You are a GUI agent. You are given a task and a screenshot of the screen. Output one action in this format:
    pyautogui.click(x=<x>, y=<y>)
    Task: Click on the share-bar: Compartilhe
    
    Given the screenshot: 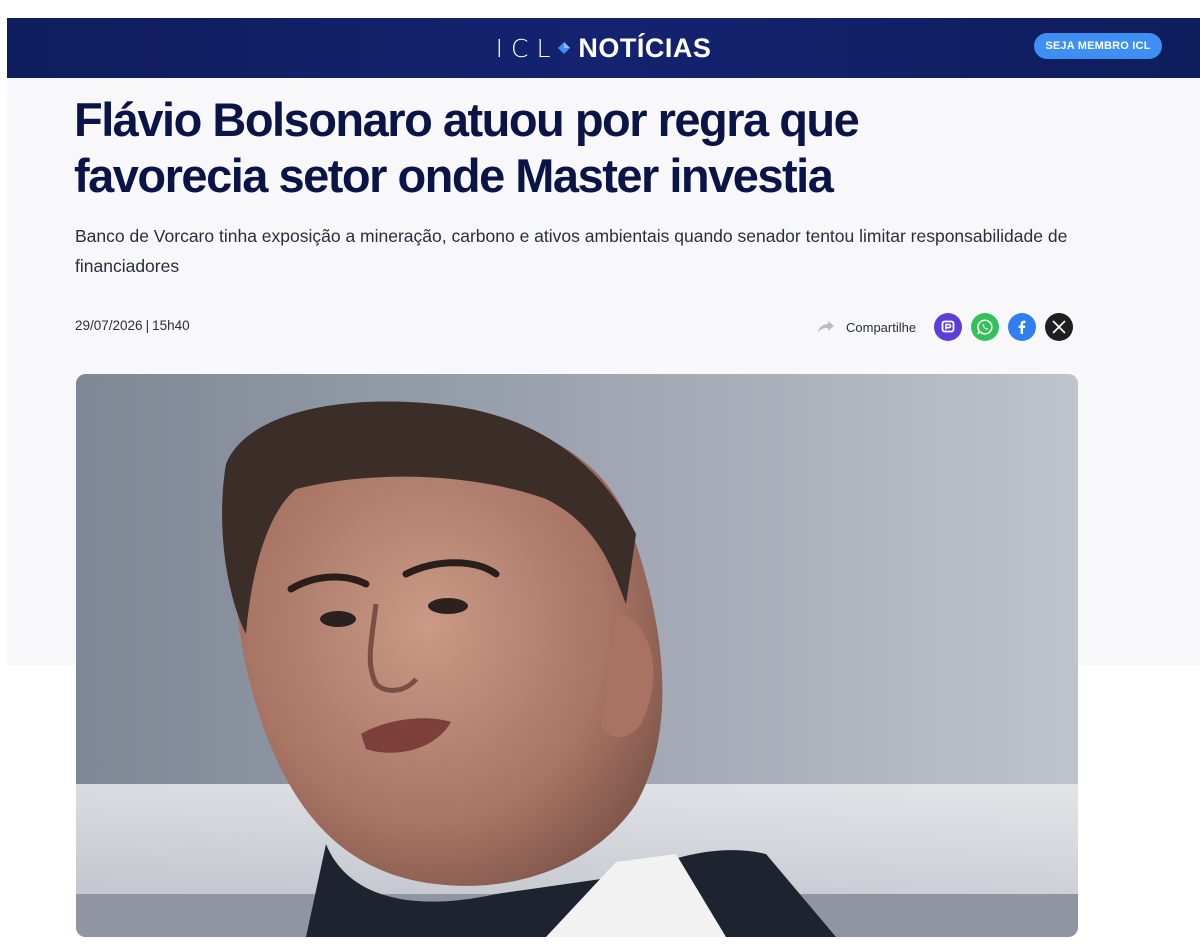 What is the action you would take?
    pyautogui.click(x=949, y=327)
    